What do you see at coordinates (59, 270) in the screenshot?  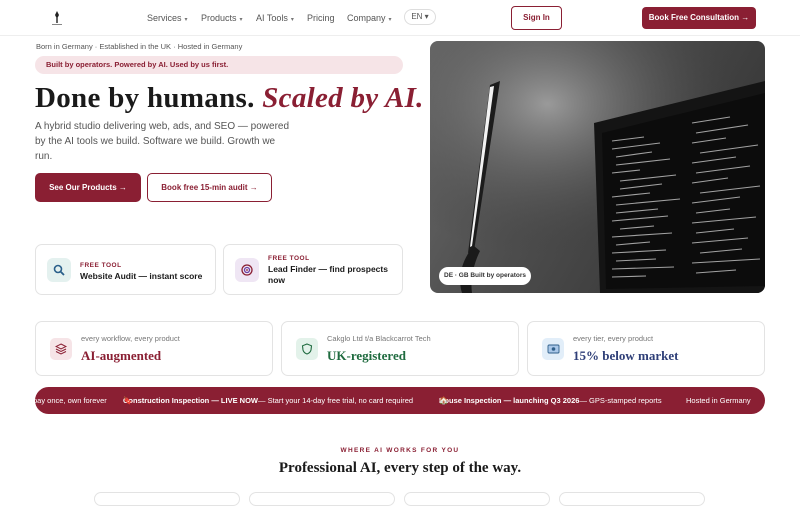 I see `magnifier-icon` at bounding box center [59, 270].